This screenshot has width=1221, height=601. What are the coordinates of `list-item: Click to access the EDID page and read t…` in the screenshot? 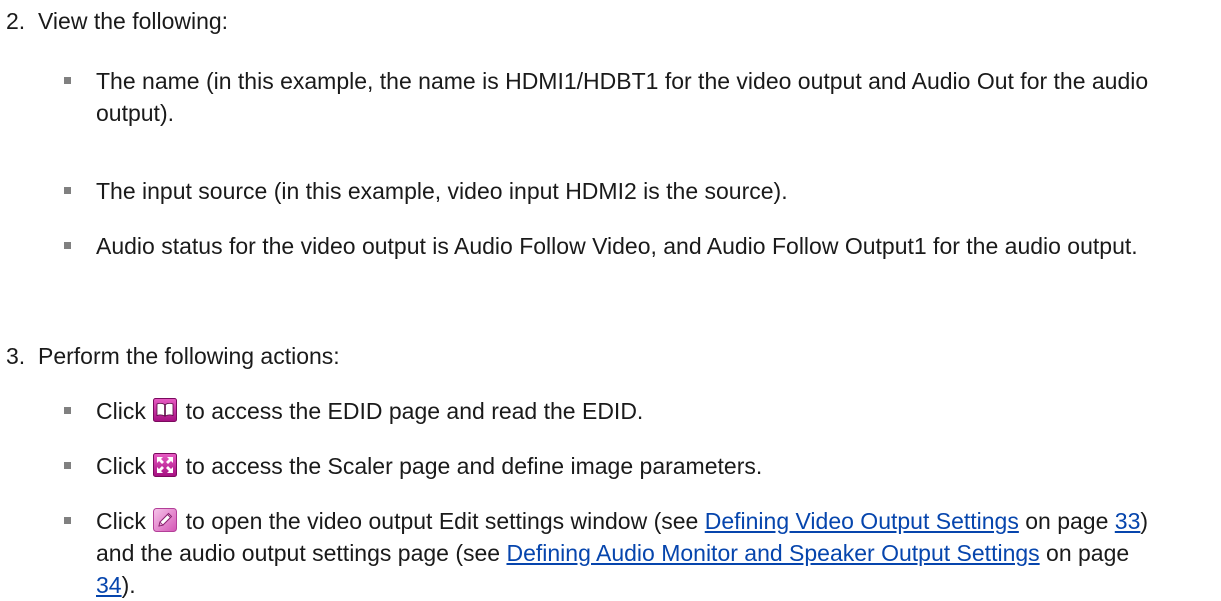 It's located at (614, 411).